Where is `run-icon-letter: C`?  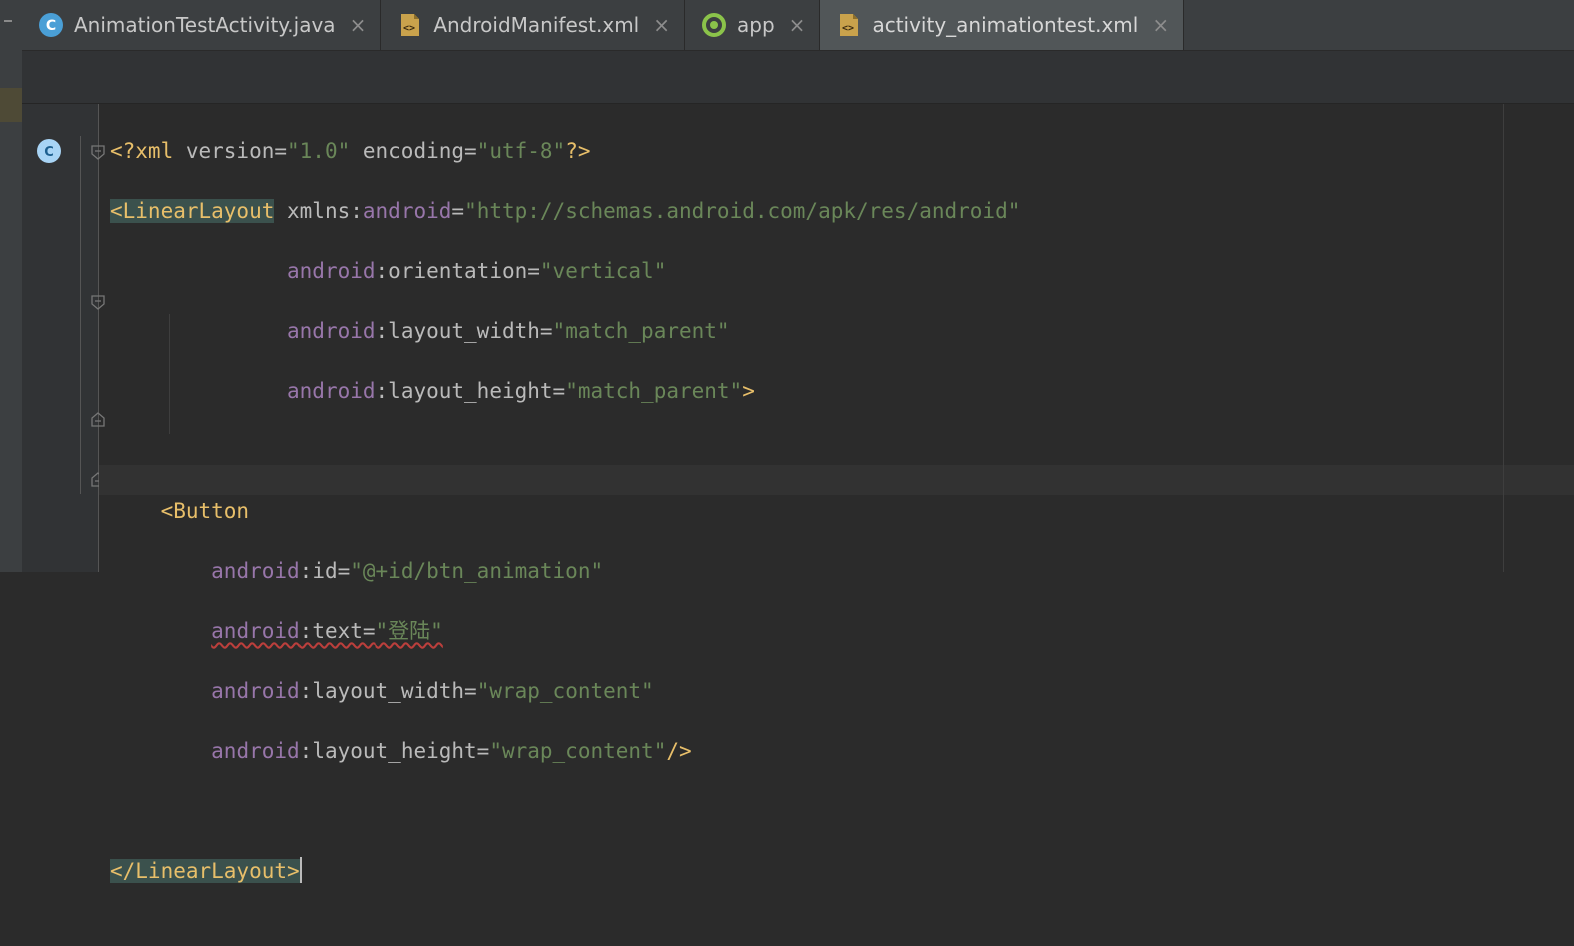
run-icon-letter: C is located at coordinates (49, 152).